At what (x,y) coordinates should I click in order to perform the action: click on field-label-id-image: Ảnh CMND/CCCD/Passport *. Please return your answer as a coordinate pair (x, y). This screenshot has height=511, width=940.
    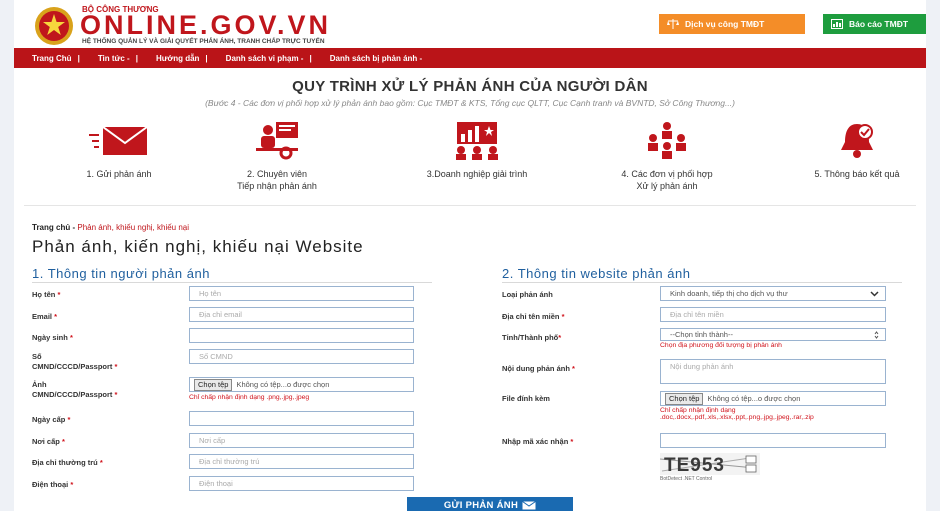
    Looking at the image, I should click on (75, 389).